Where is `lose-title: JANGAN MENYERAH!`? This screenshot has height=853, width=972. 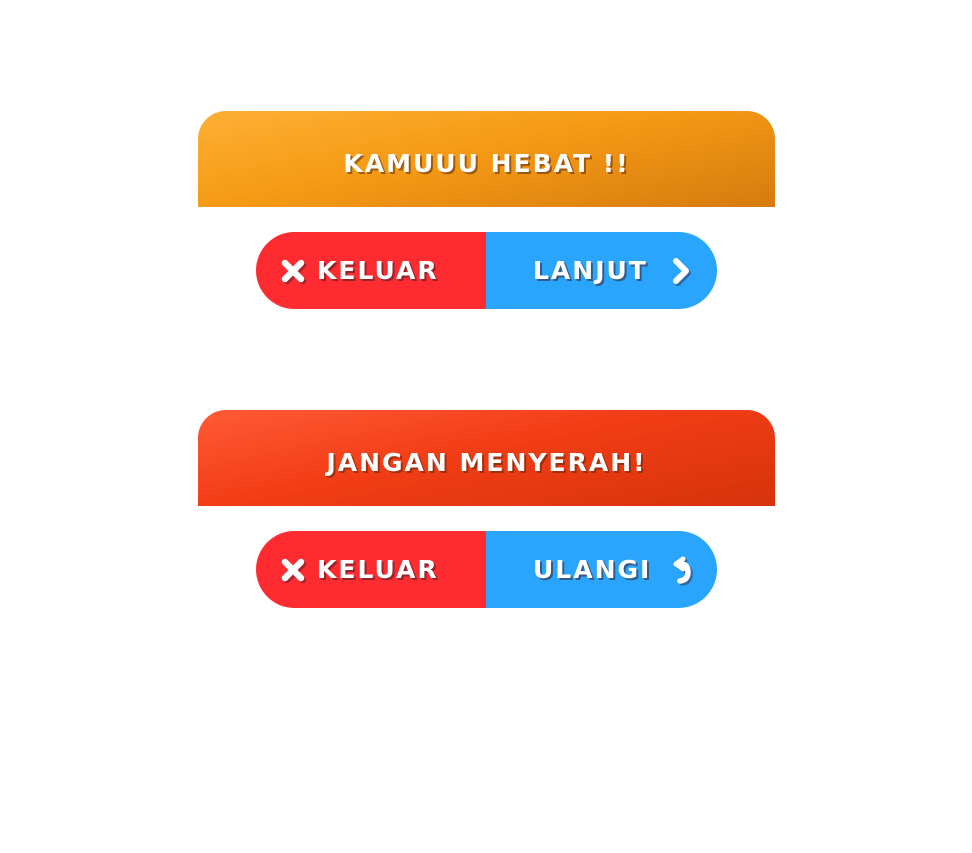
lose-title: JANGAN MENYERAH! is located at coordinates (486, 462).